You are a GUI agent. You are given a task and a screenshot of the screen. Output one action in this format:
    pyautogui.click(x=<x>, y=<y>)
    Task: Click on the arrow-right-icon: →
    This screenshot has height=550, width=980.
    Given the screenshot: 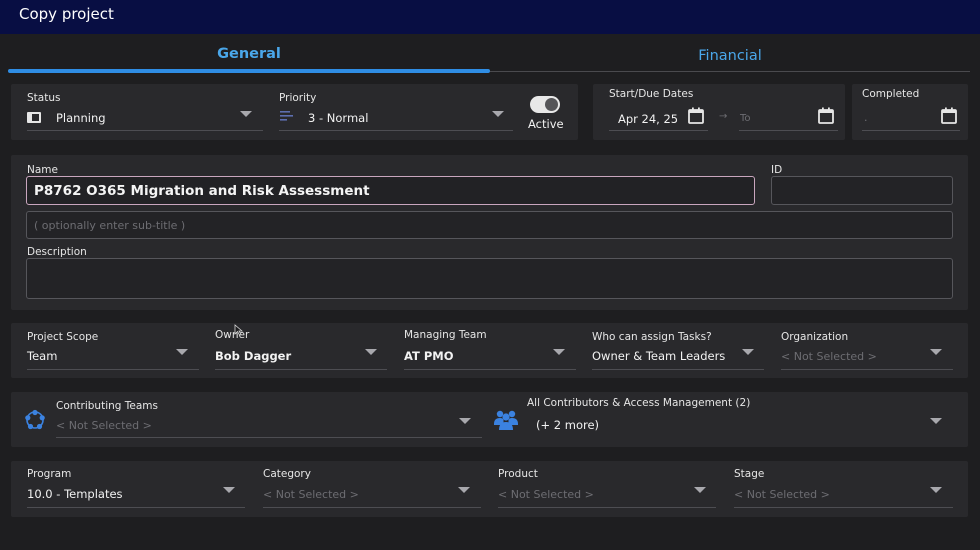 What is the action you would take?
    pyautogui.click(x=723, y=116)
    